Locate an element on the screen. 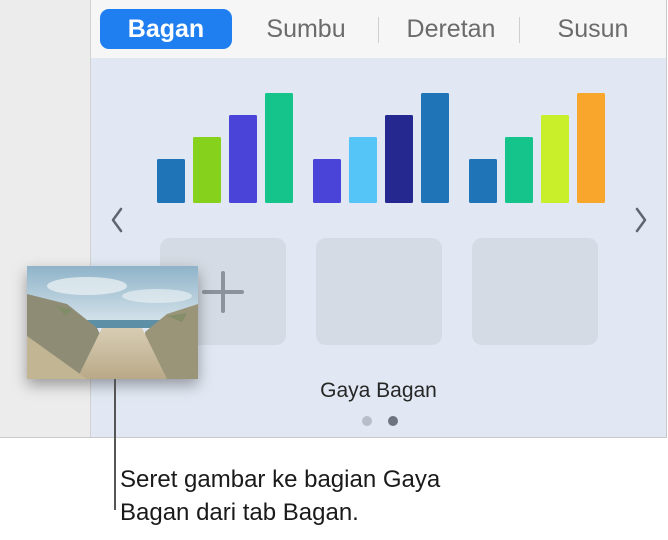  format-tab-bar: Bagan Sumbu Deretan Susun is located at coordinates (378, 29).